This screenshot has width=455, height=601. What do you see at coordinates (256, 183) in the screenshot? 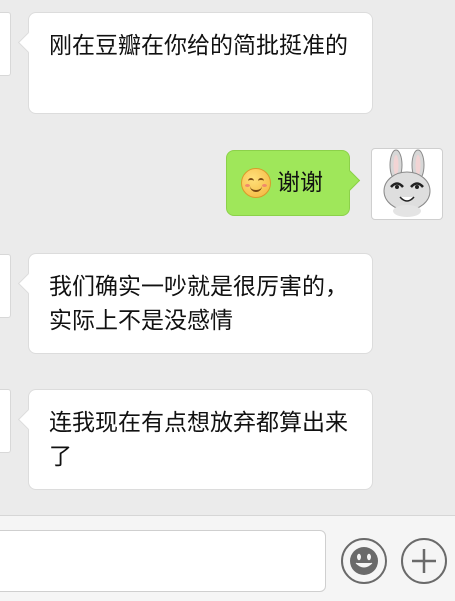
I see `smiling-face-icon` at bounding box center [256, 183].